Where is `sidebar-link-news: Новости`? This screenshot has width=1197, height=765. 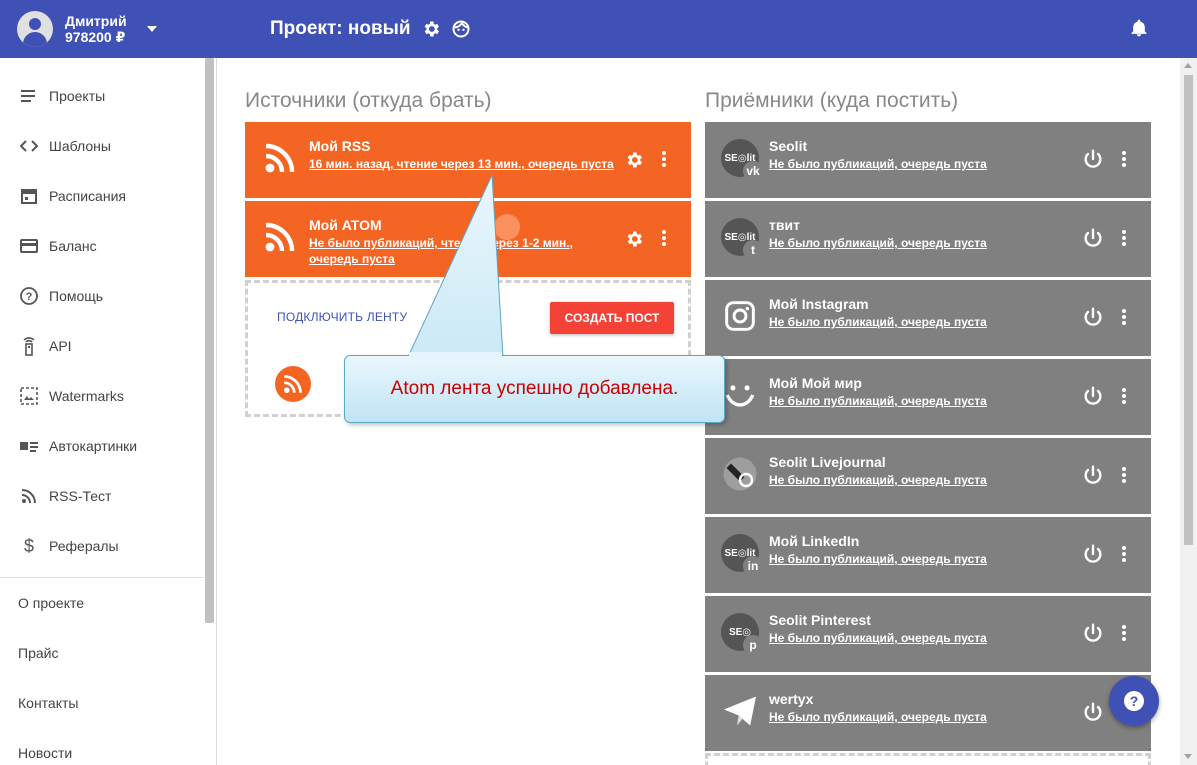 sidebar-link-news: Новости is located at coordinates (108, 746).